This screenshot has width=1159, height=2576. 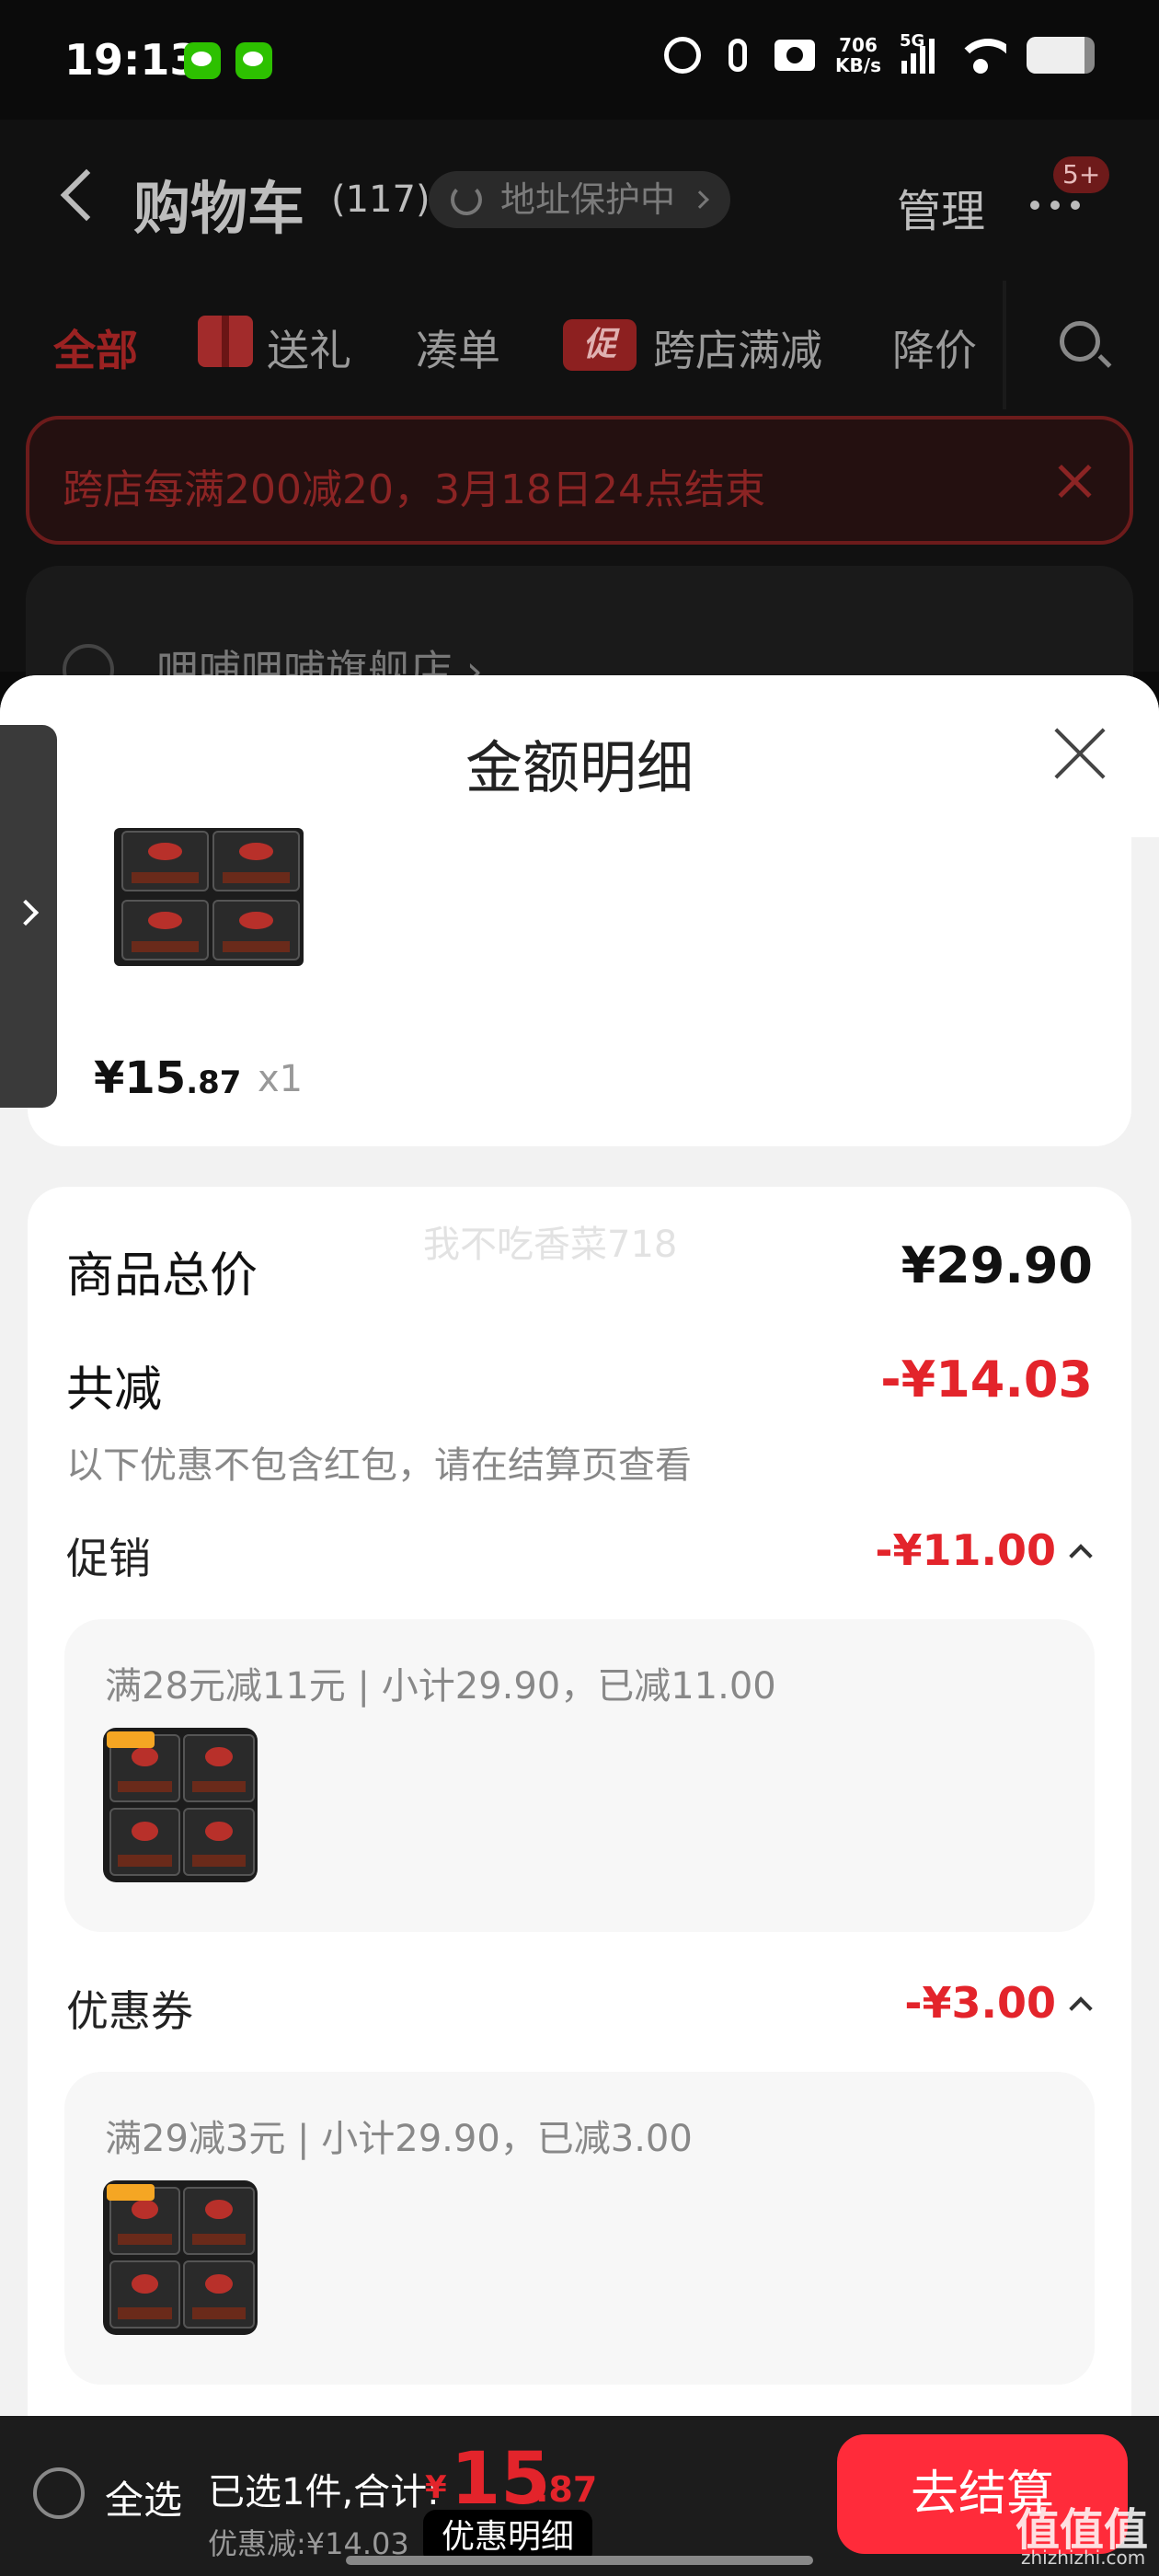 I want to click on item-price: ¥15.87, so click(x=167, y=1078).